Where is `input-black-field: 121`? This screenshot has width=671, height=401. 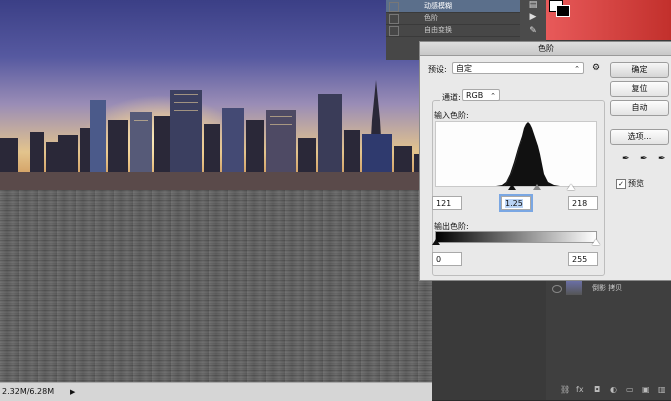
input-black-field: 121 is located at coordinates (447, 203).